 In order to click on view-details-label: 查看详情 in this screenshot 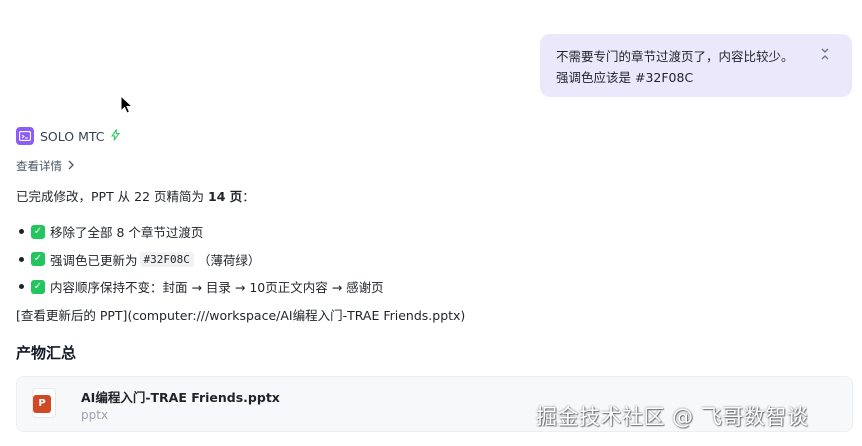, I will do `click(39, 166)`.